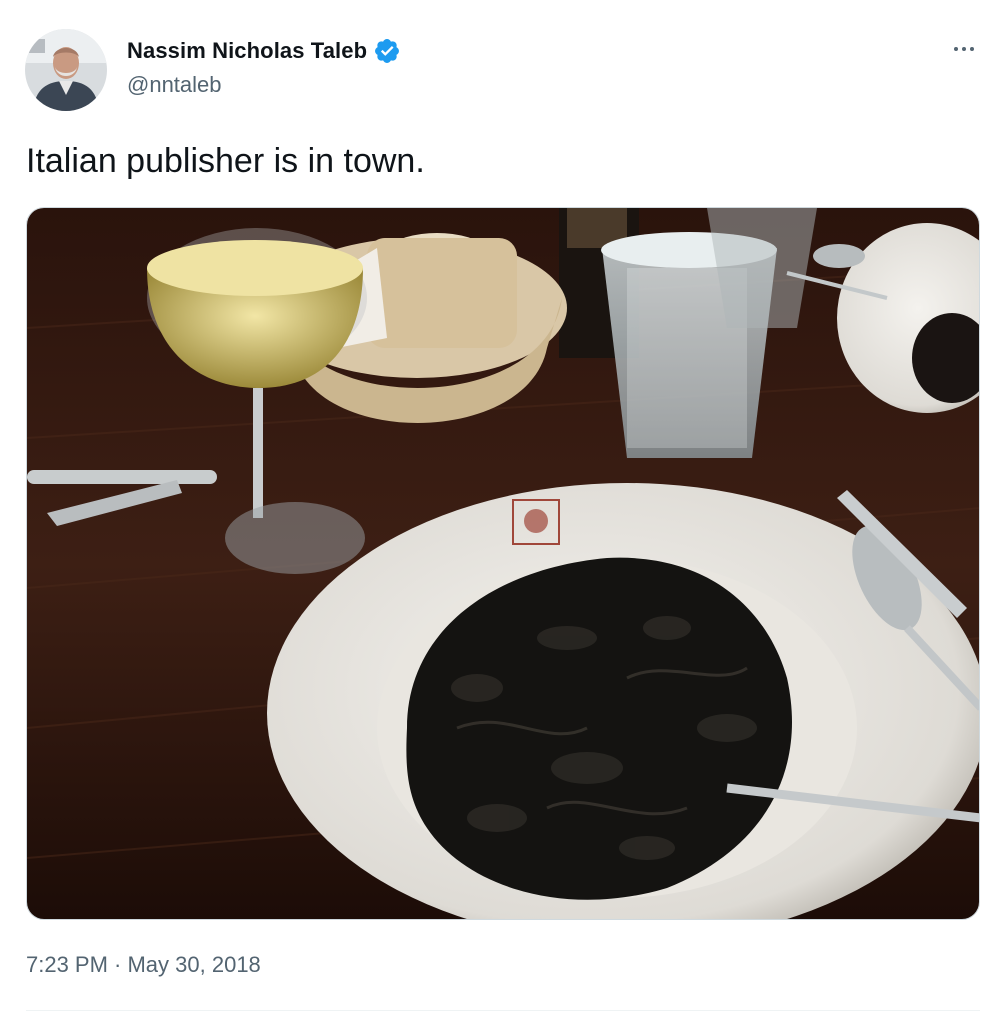 Image resolution: width=998 pixels, height=1024 pixels. What do you see at coordinates (387, 51) in the screenshot?
I see `verified-badge-icon` at bounding box center [387, 51].